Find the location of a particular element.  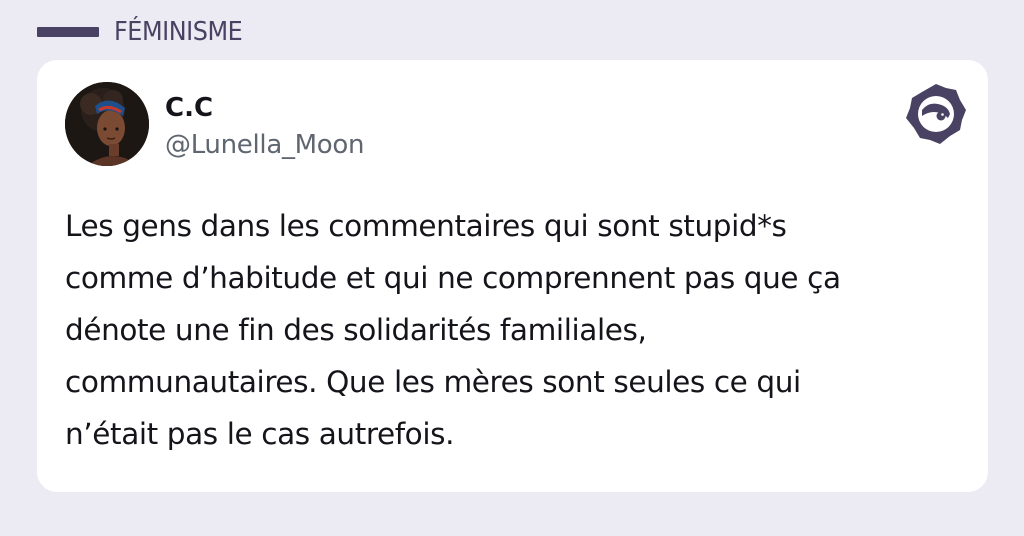

avatar is located at coordinates (107, 124).